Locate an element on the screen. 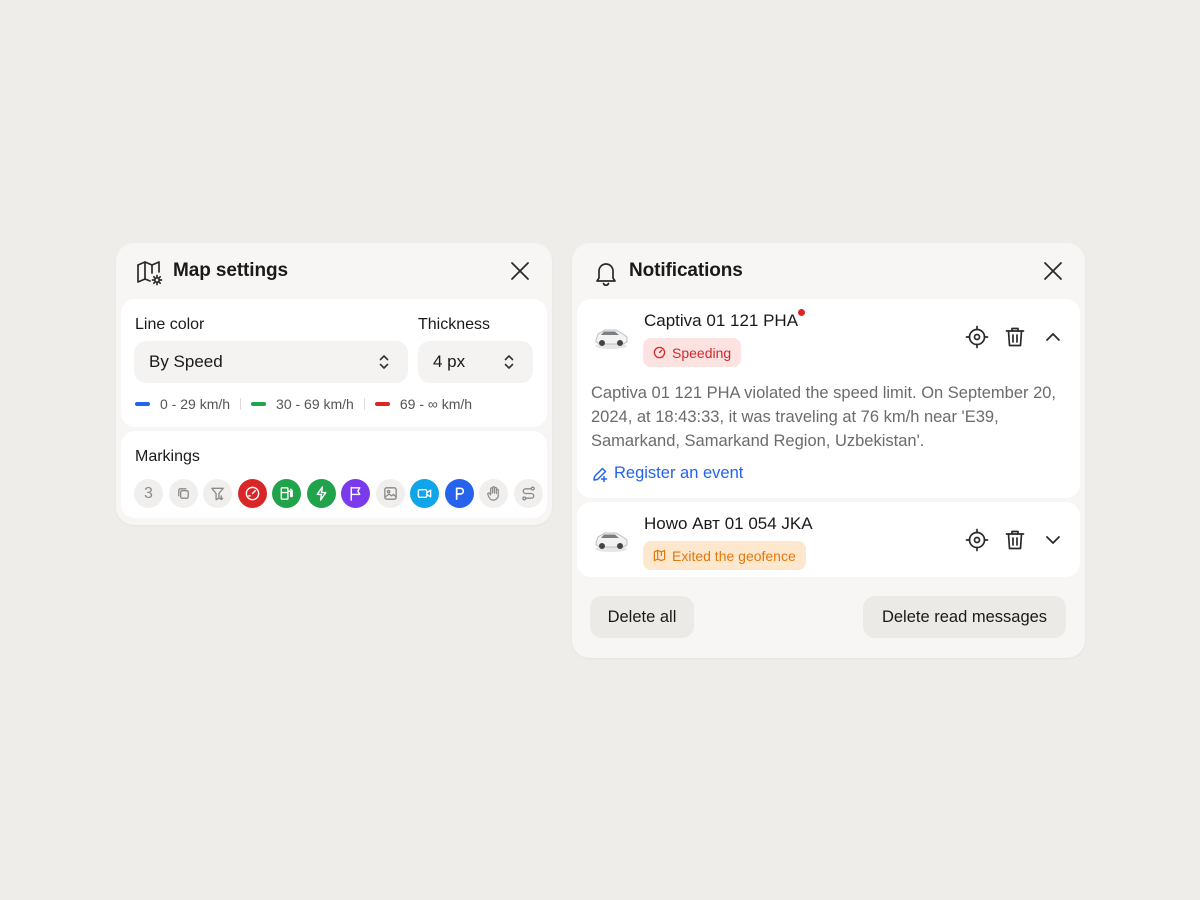 The height and width of the screenshot is (900, 1200). speed-legend: 0 - 29 km/h 30 - 69 km/h 69 - ∞ km/h is located at coordinates (303, 404).